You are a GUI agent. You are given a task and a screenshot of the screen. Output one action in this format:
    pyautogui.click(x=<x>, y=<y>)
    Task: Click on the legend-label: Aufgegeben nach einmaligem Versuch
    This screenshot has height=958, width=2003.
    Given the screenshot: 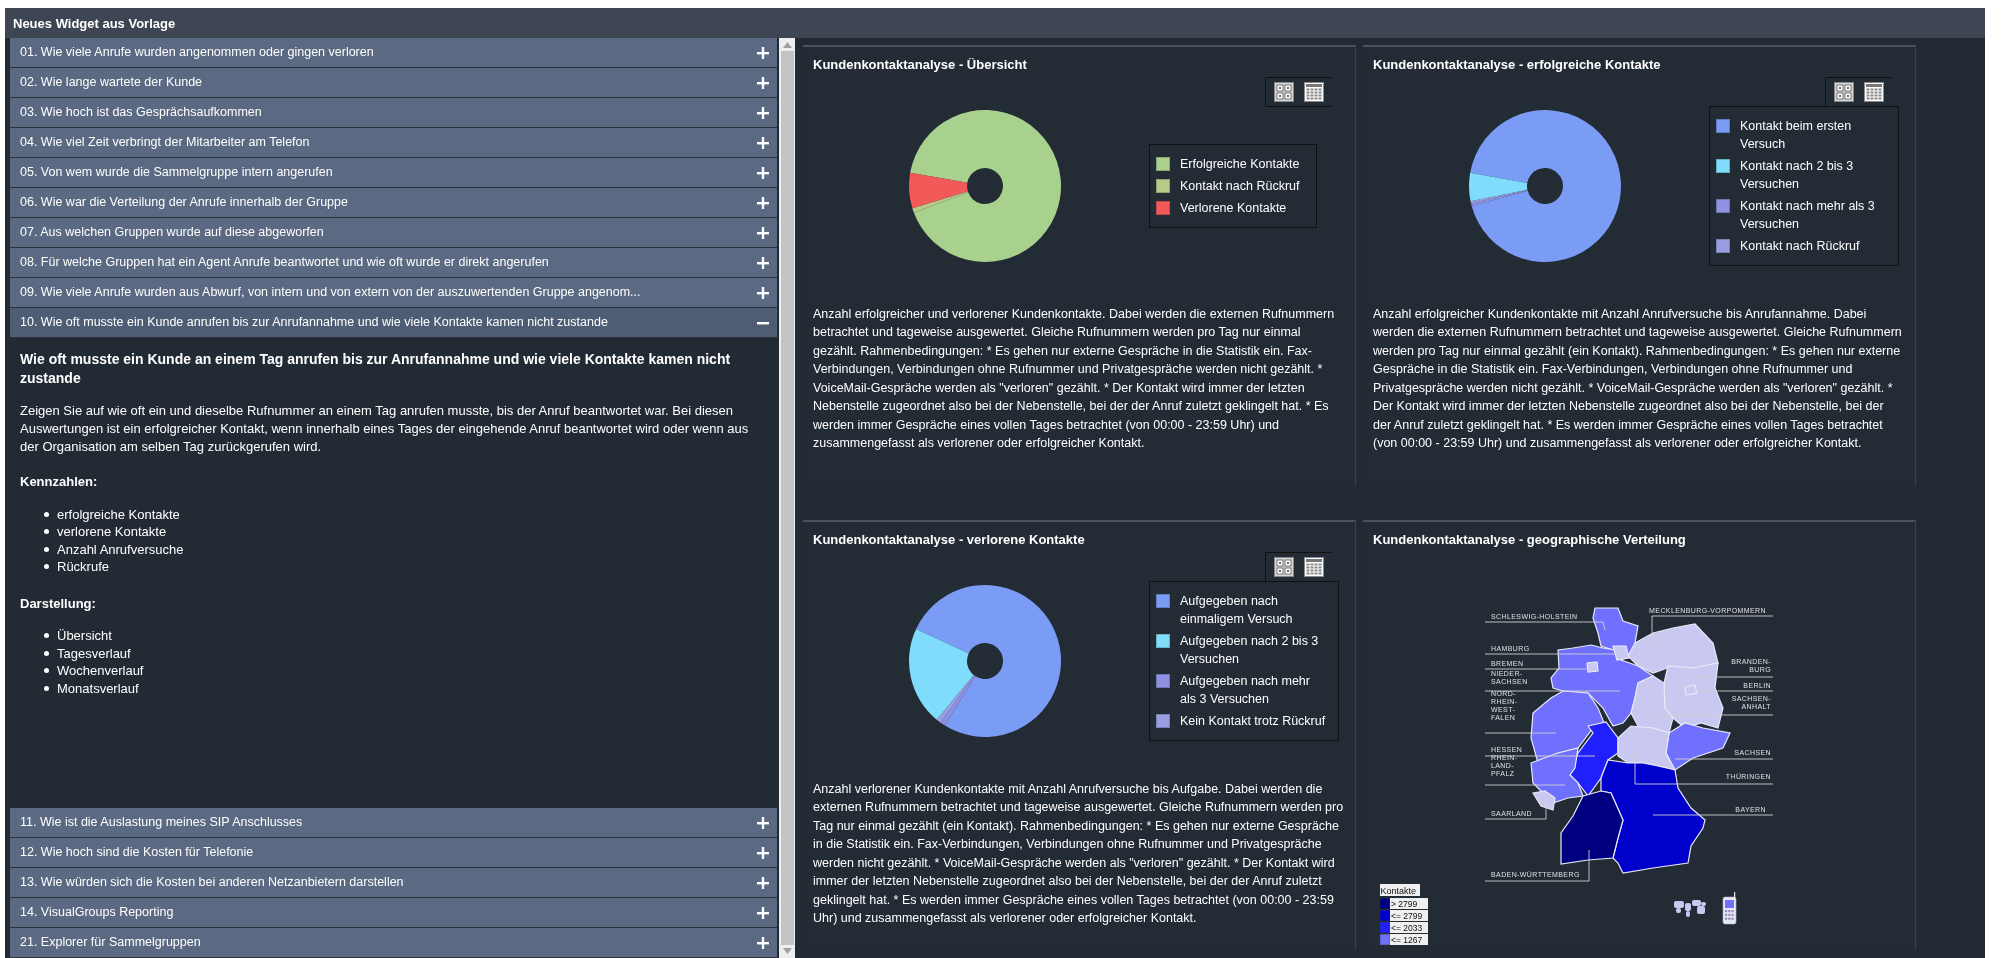 What is the action you would take?
    pyautogui.click(x=1237, y=610)
    